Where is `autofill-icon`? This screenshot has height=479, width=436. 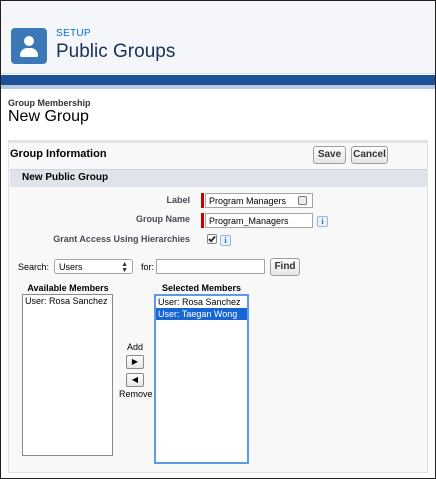
autofill-icon is located at coordinates (302, 200).